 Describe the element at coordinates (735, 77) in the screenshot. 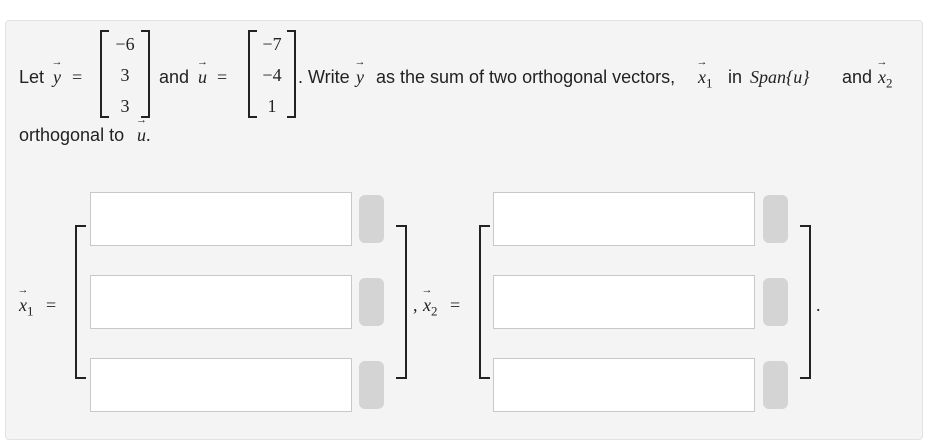

I see `in-label: in` at that location.